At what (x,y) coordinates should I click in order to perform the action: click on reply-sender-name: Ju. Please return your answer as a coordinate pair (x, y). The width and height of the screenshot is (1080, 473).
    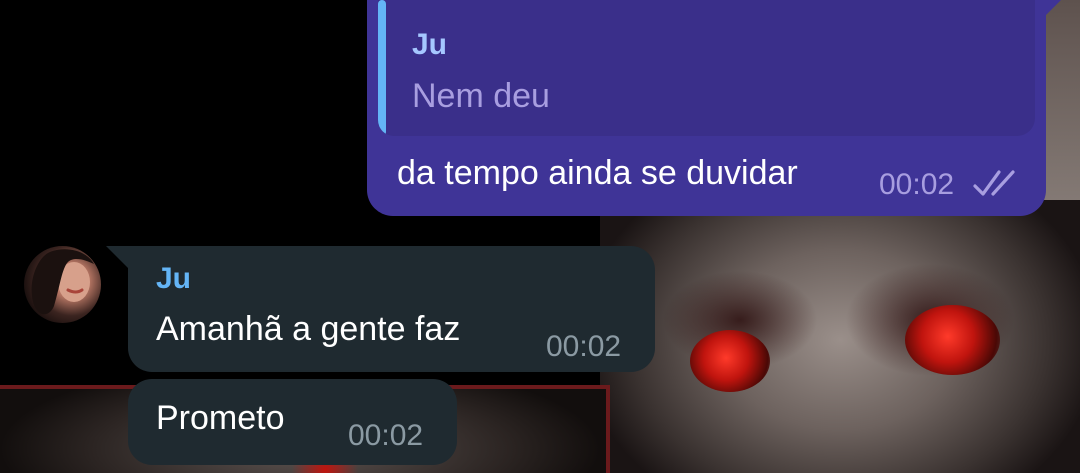
    Looking at the image, I should click on (430, 44).